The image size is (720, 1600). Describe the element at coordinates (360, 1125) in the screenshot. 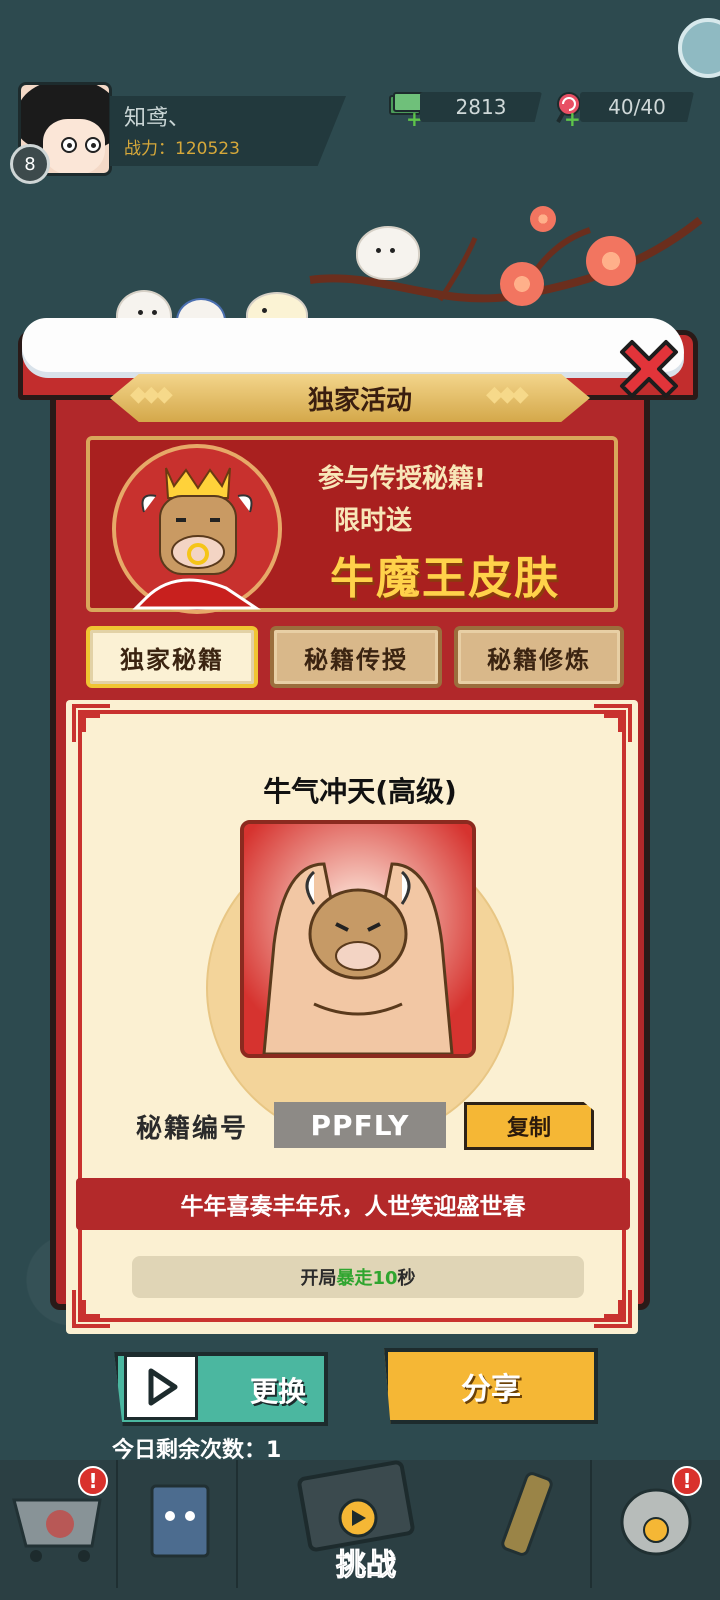

I see `secret-code-value: PPFLY` at that location.